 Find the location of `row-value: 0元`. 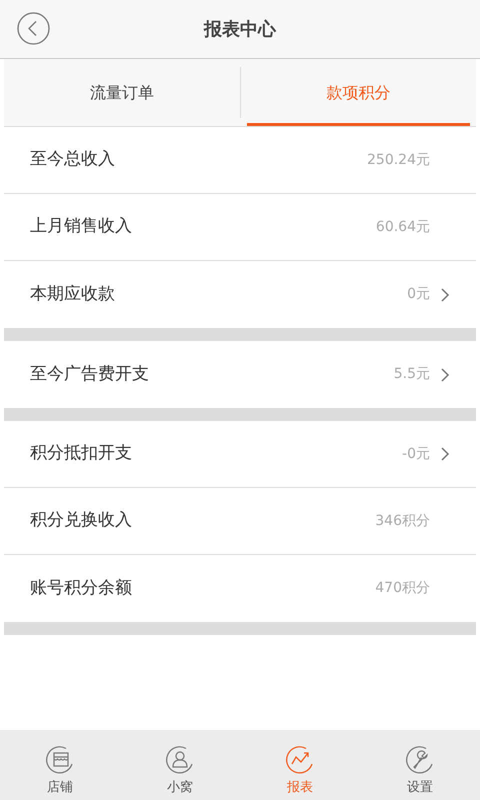

row-value: 0元 is located at coordinates (418, 294).